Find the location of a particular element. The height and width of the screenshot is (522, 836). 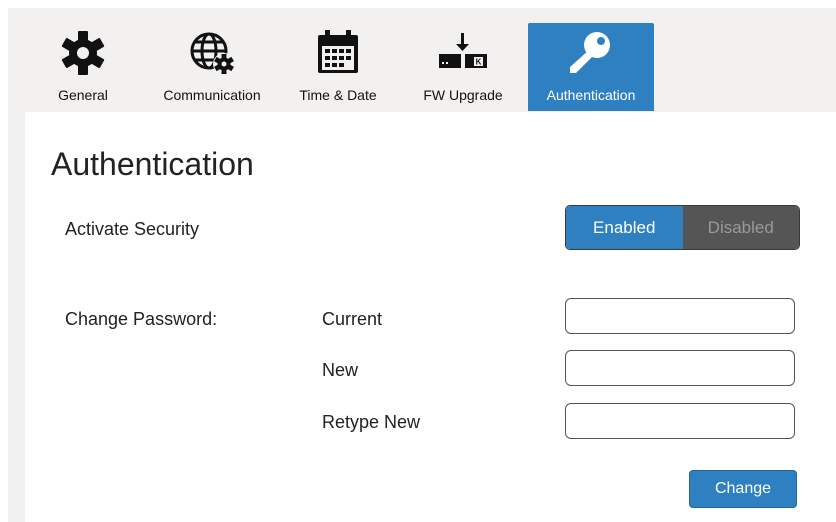

tab-fw-upgrade: K FW Upgrade is located at coordinates (463, 67).